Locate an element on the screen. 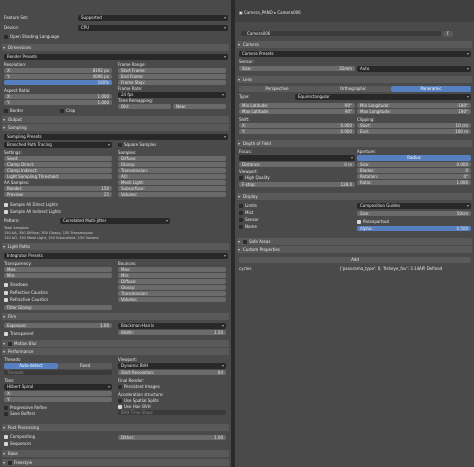  volume-samples-field: Volume: is located at coordinates (172, 194).